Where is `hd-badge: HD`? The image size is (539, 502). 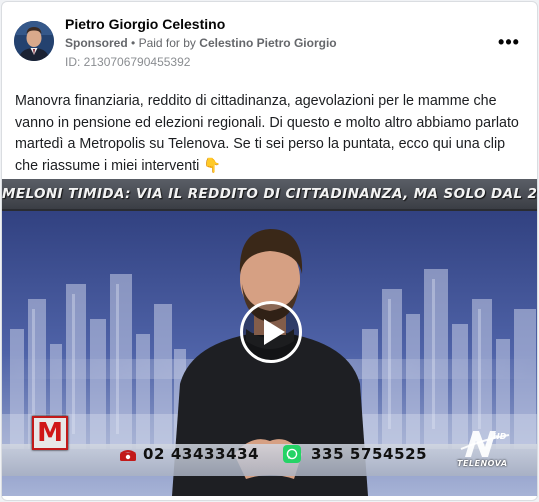 hd-badge: HD is located at coordinates (500, 436).